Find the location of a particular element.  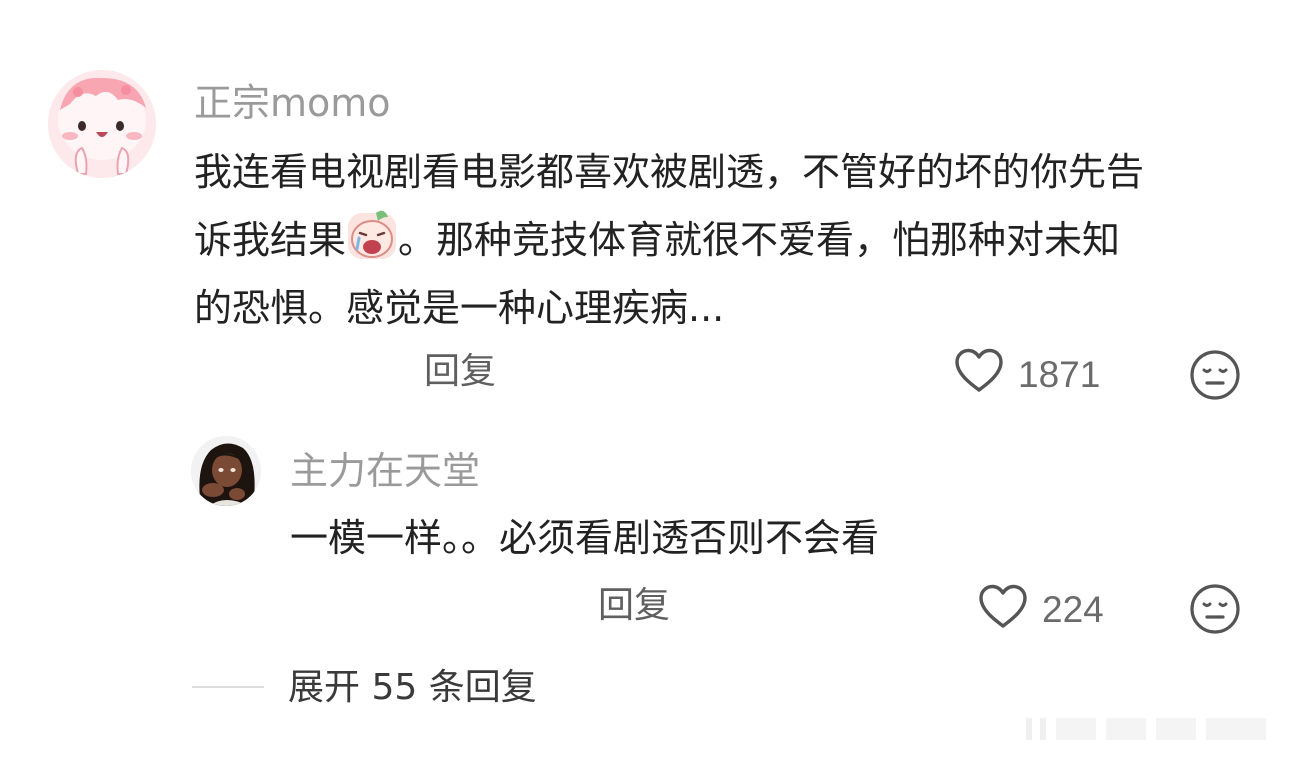

commenter-avatar is located at coordinates (102, 124).